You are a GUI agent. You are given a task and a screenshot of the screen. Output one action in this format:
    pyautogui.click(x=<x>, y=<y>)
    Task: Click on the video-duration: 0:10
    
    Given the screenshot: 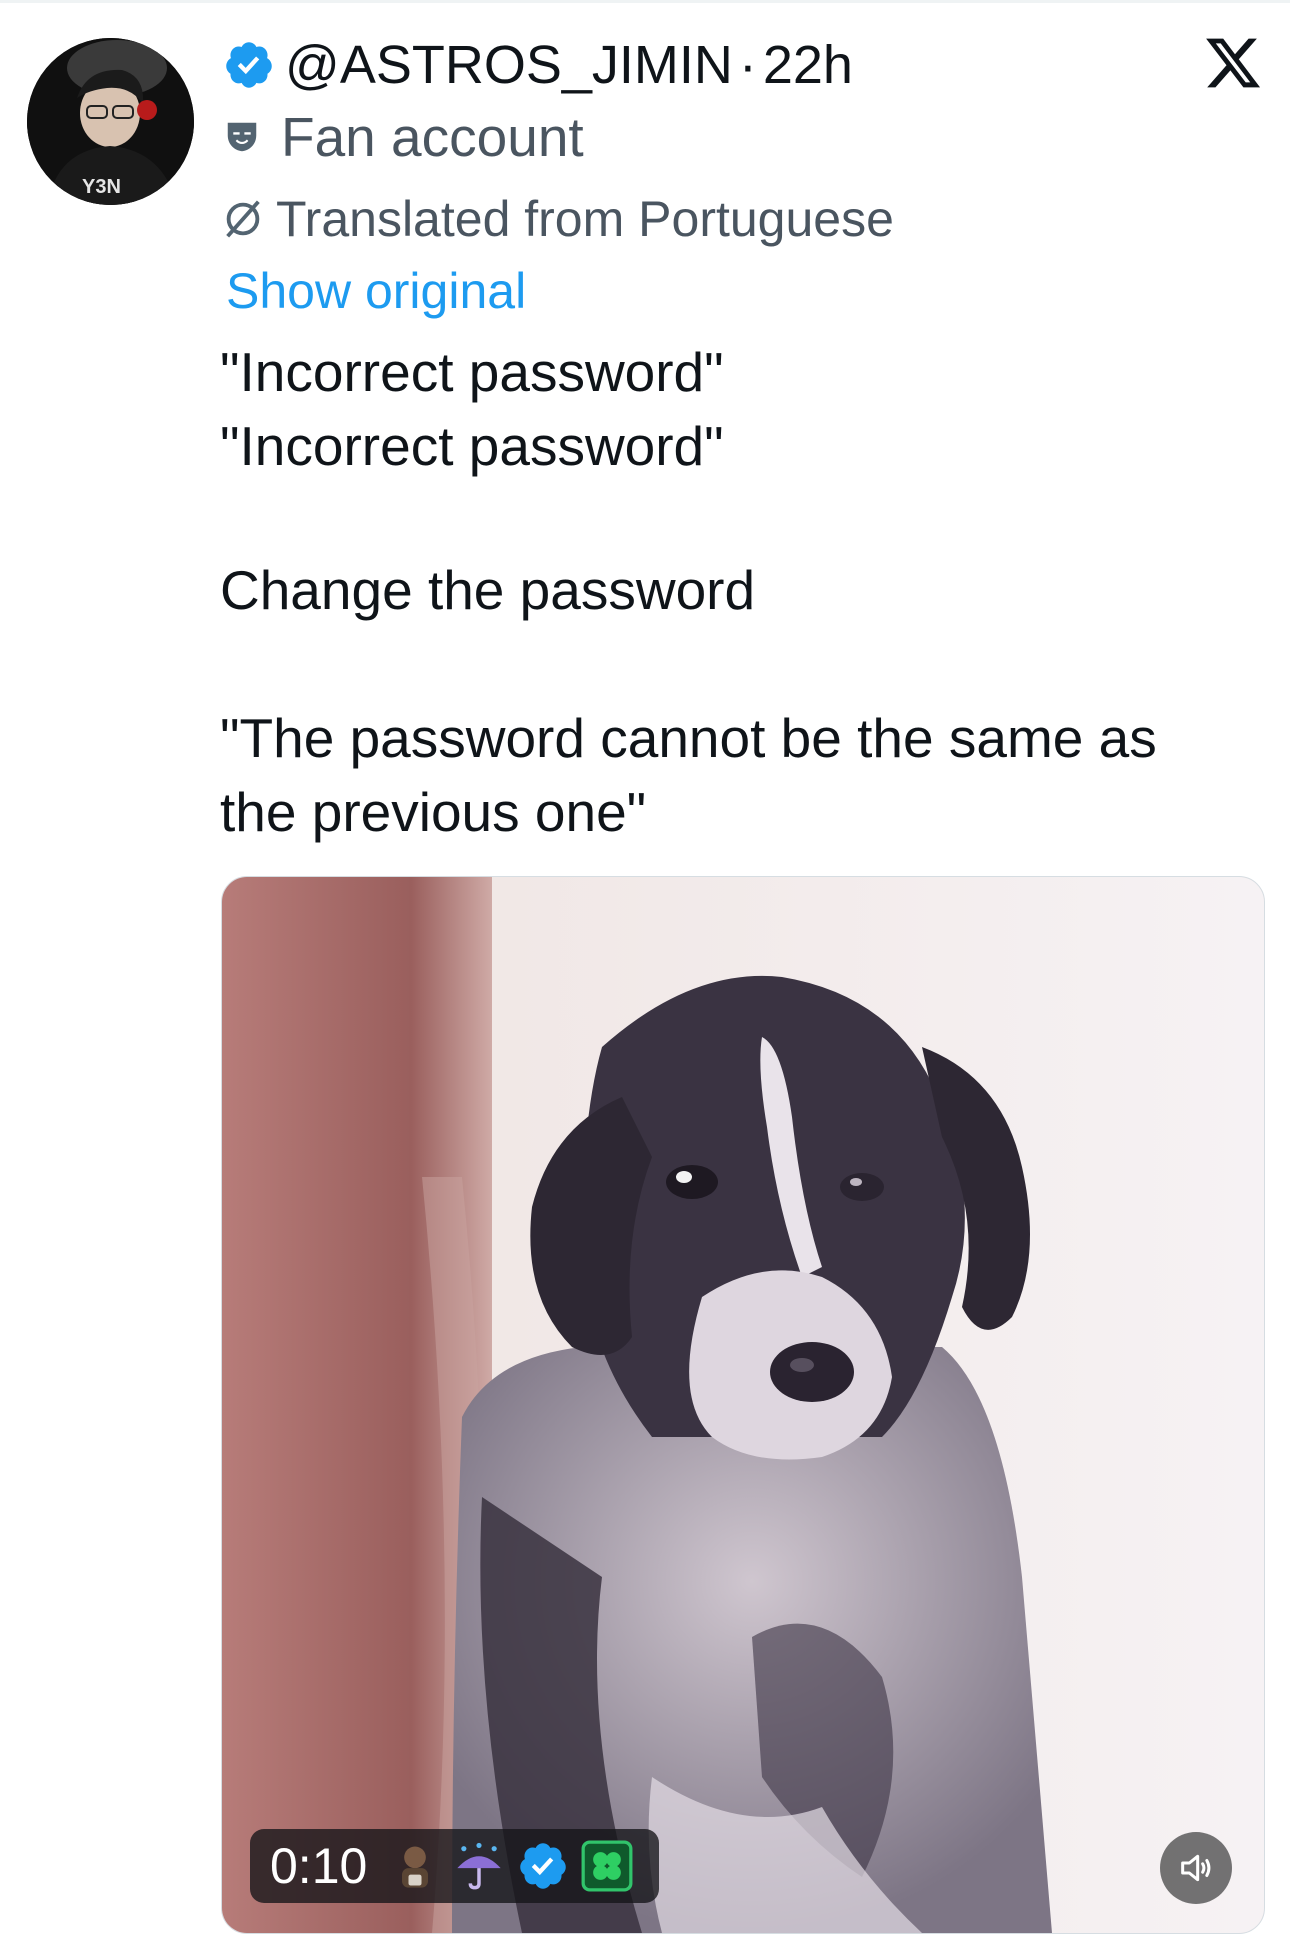 What is the action you would take?
    pyautogui.click(x=319, y=1866)
    